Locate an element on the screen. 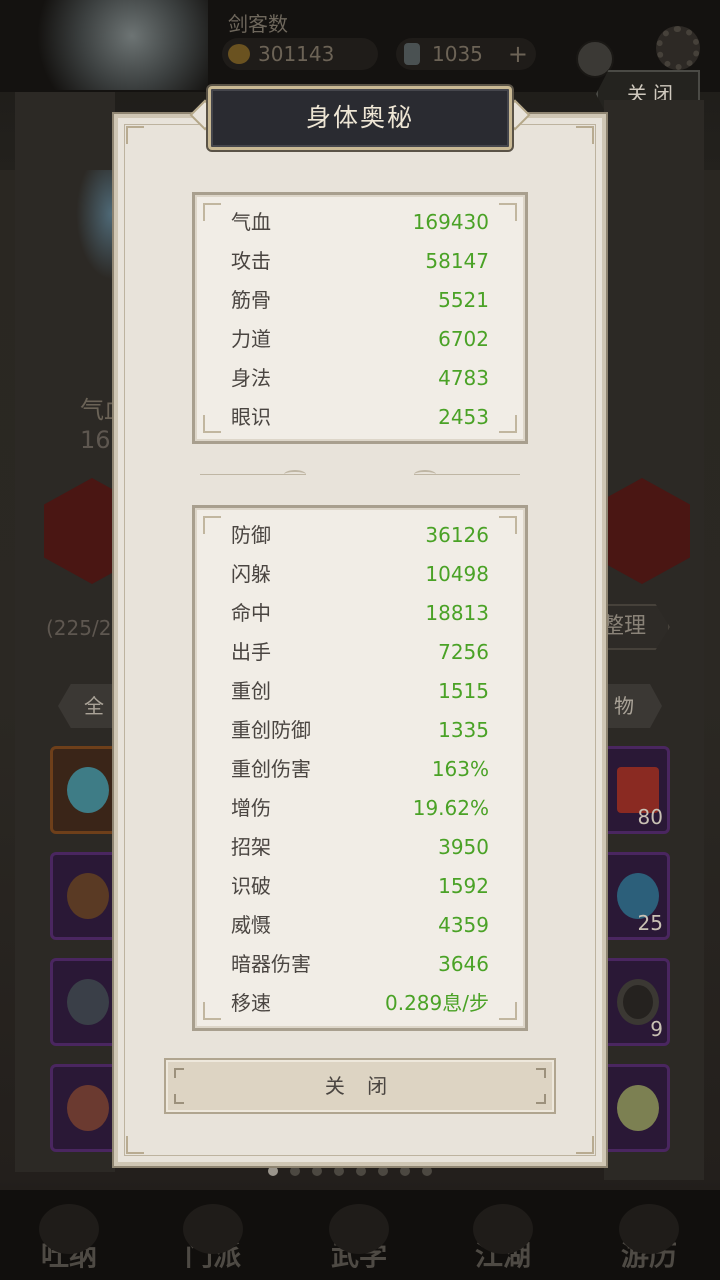 Image resolution: width=720 pixels, height=1280 pixels. stat-value: 7256 is located at coordinates (463, 652).